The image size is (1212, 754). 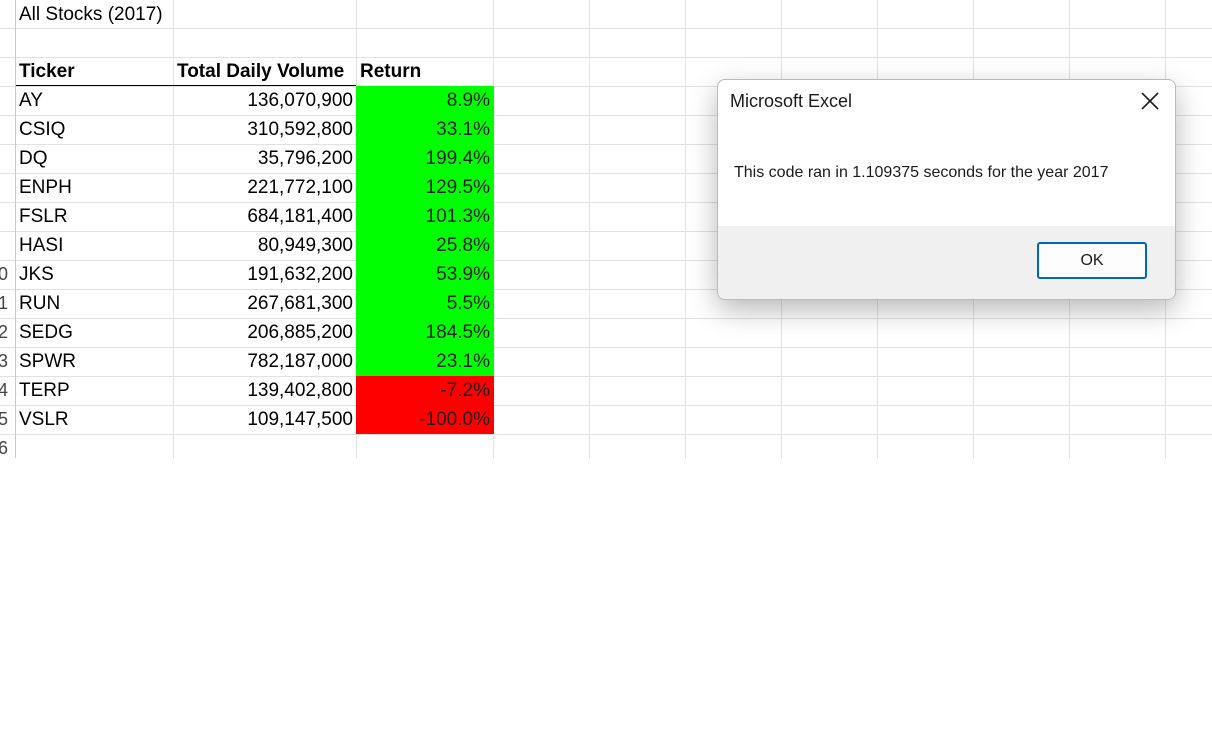 I want to click on volume-cell: 136,070,900, so click(x=265, y=100).